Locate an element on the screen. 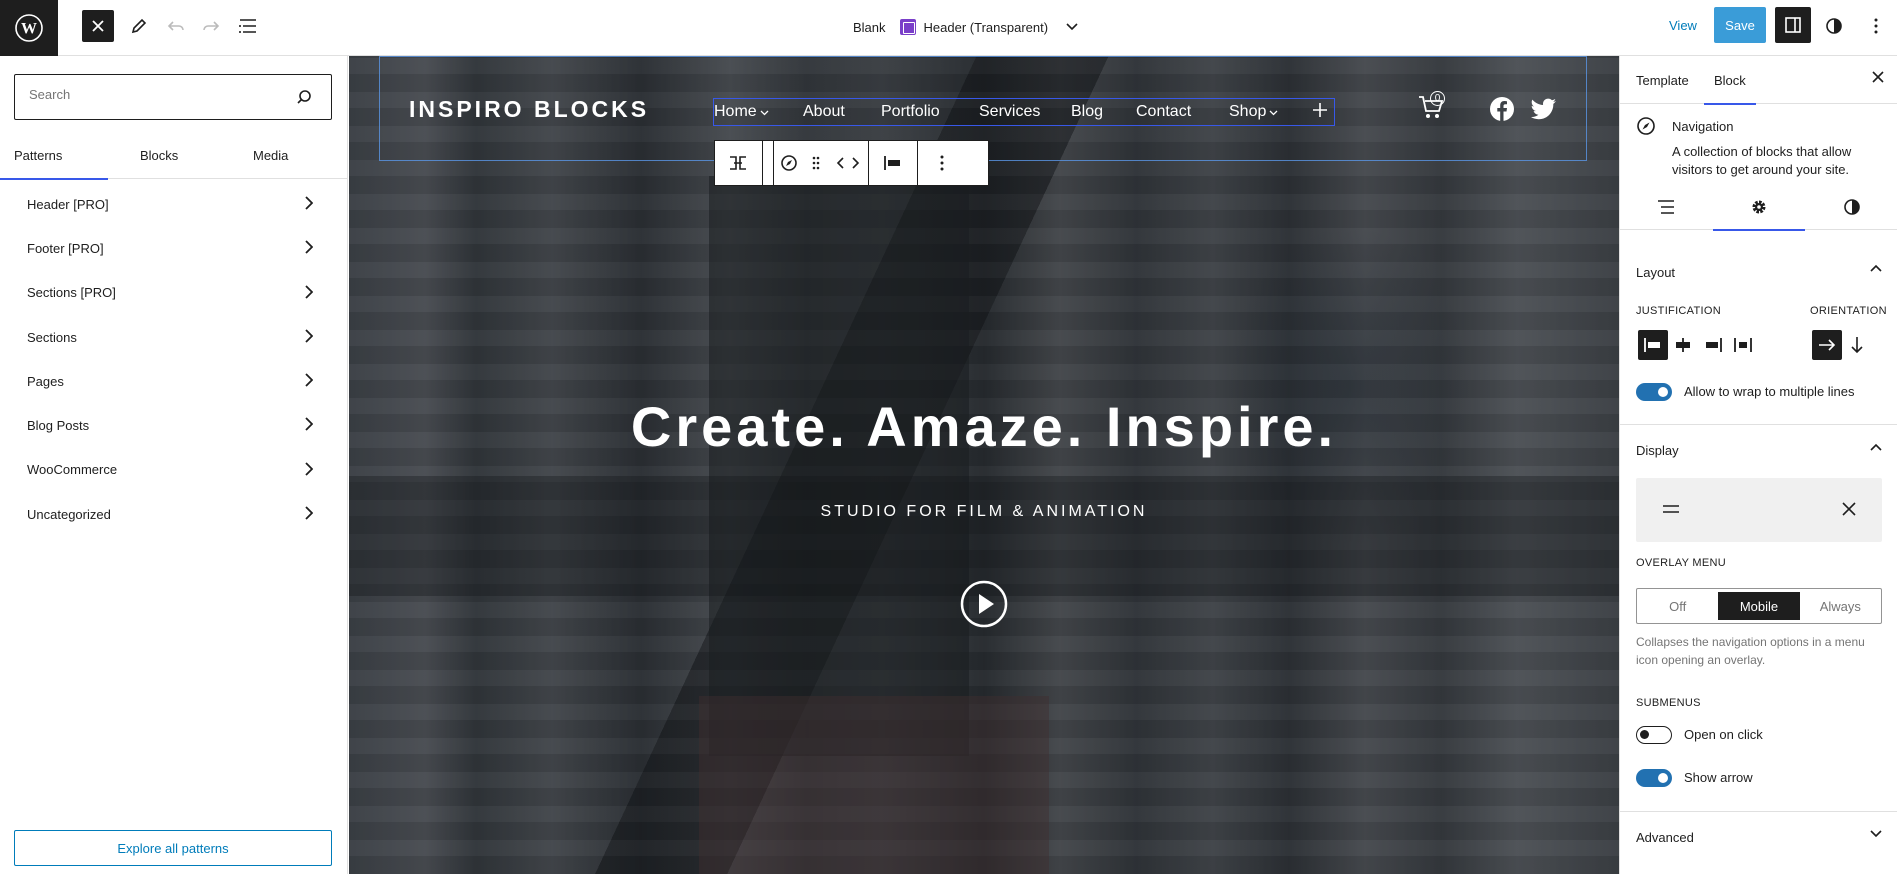  justify-center-button is located at coordinates (1683, 345).